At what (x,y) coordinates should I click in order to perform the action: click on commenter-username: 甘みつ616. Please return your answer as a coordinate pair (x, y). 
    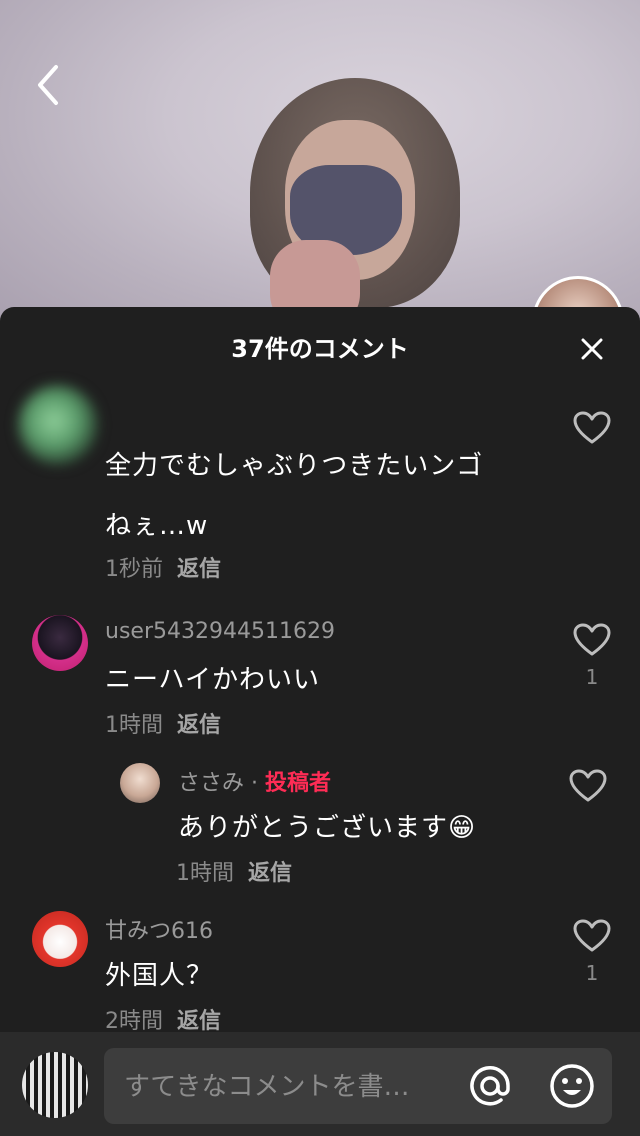
    Looking at the image, I should click on (159, 929).